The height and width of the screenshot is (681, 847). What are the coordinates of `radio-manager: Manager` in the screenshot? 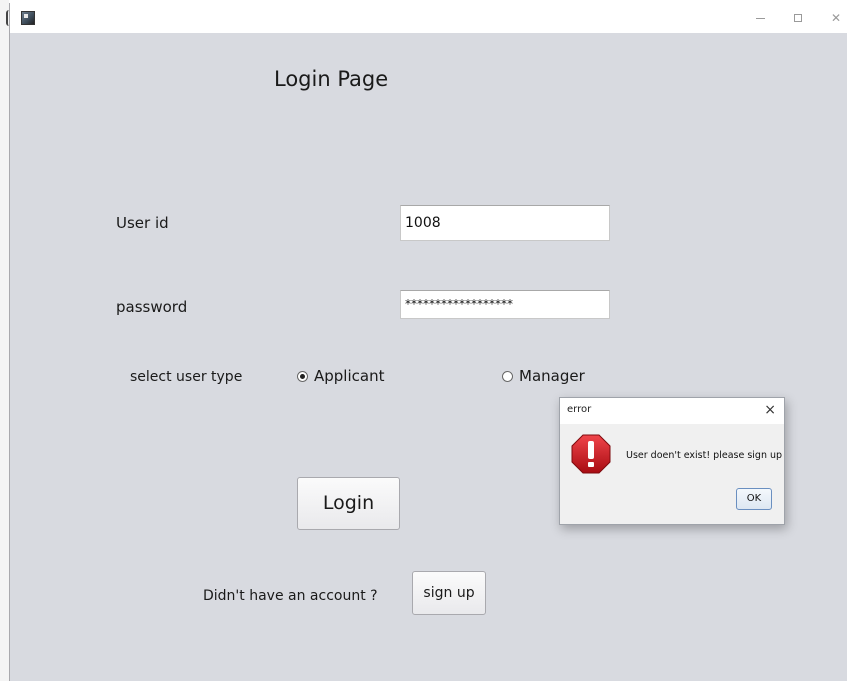 It's located at (543, 376).